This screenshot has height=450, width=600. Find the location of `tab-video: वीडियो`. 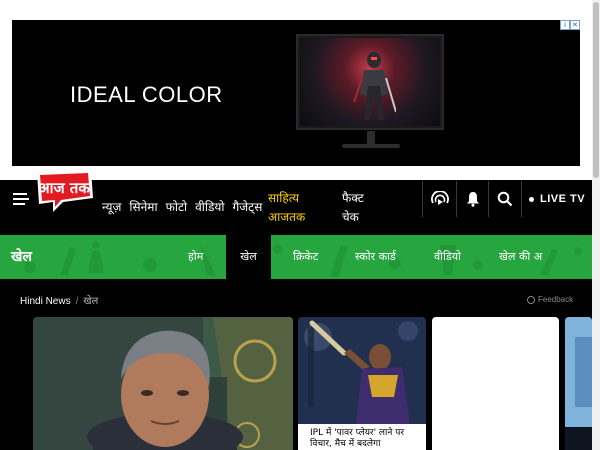

tab-video: वीडियो is located at coordinates (447, 257).